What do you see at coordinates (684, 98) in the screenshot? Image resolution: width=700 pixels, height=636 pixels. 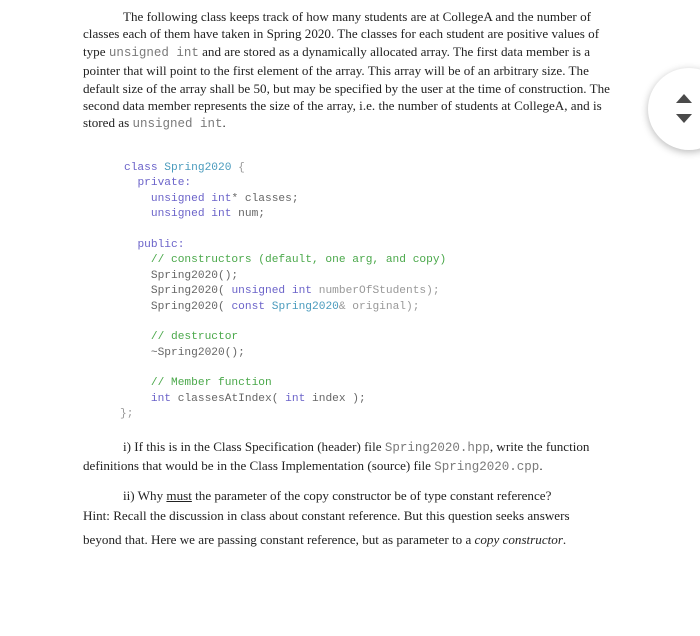 I see `triangle-up-icon` at bounding box center [684, 98].